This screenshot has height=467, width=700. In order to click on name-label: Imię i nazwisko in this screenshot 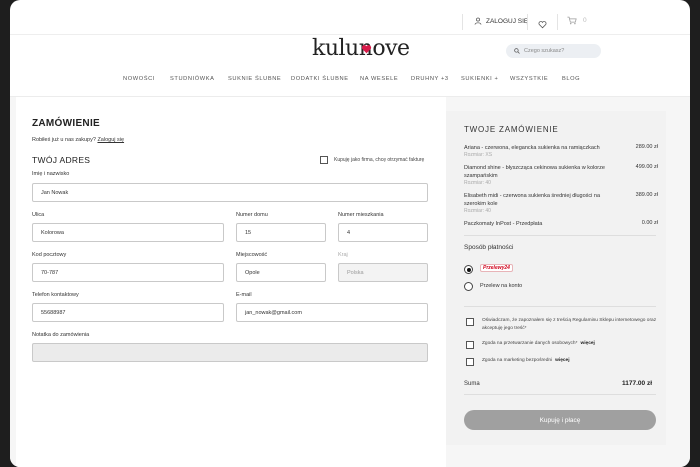, I will do `click(51, 174)`.